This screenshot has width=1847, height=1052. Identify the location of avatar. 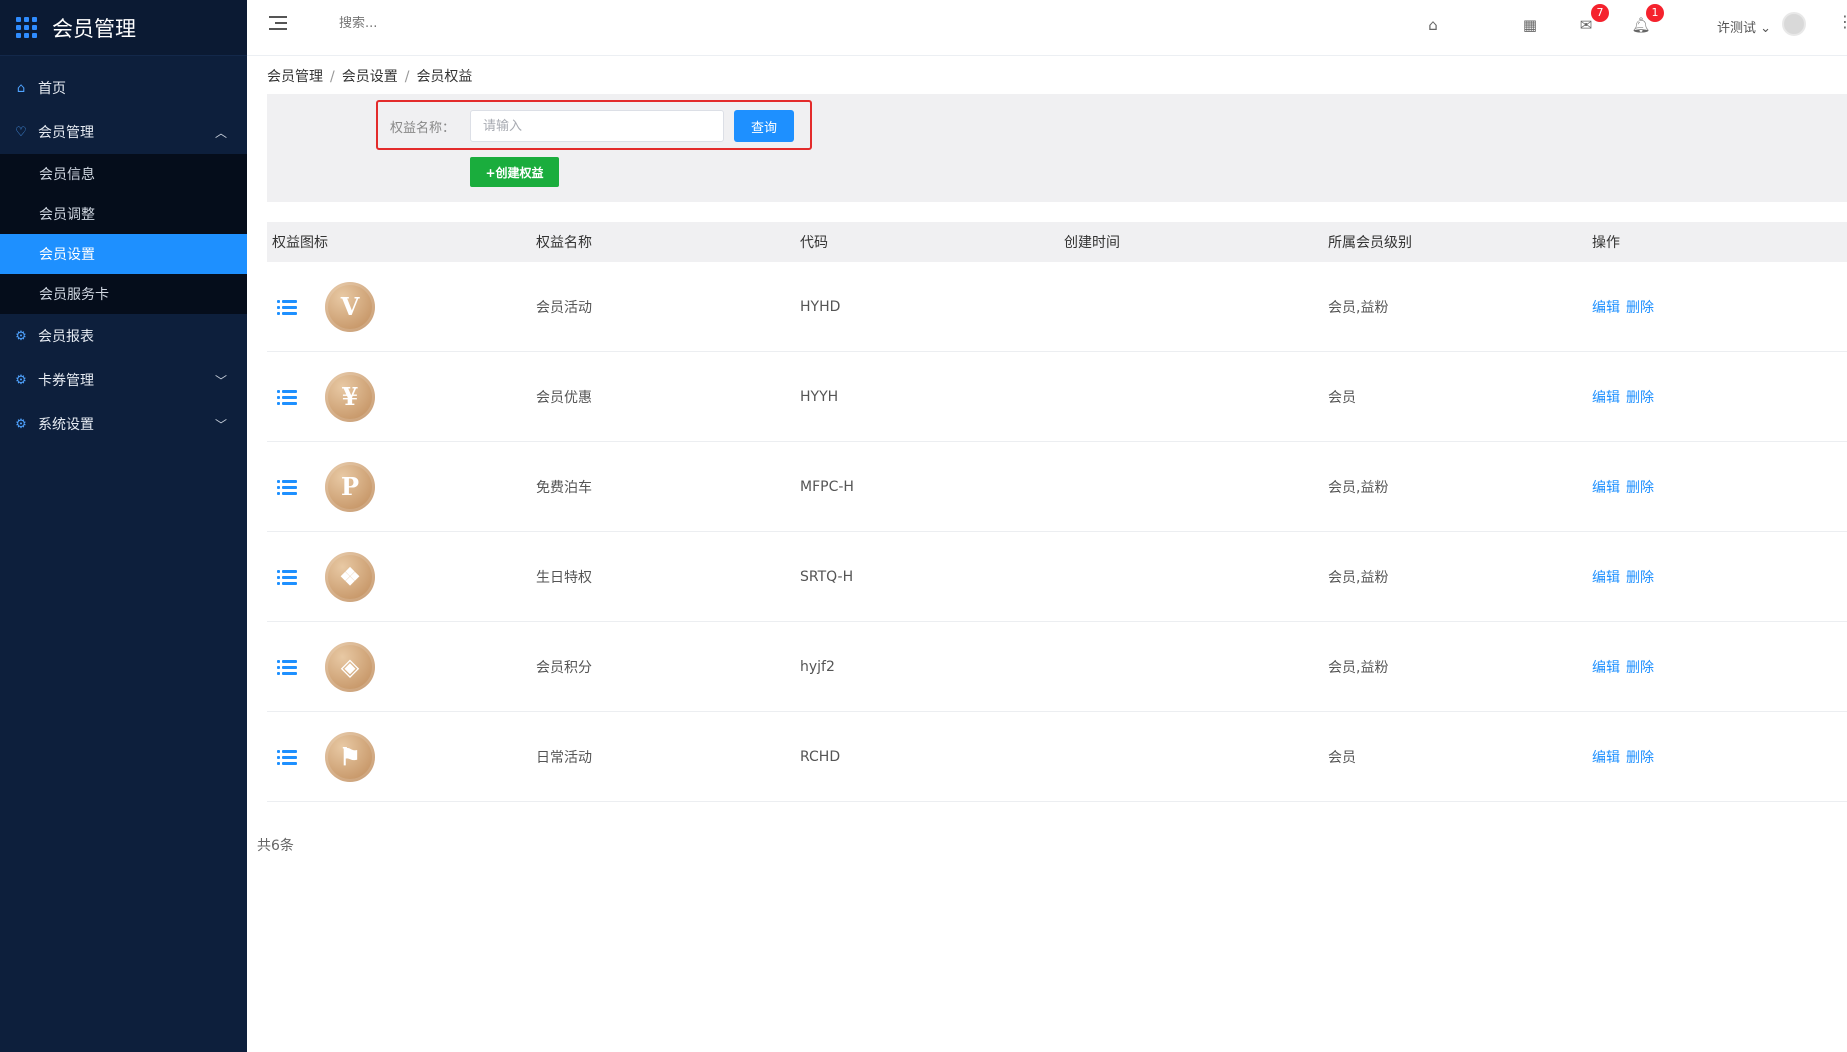
(1794, 24).